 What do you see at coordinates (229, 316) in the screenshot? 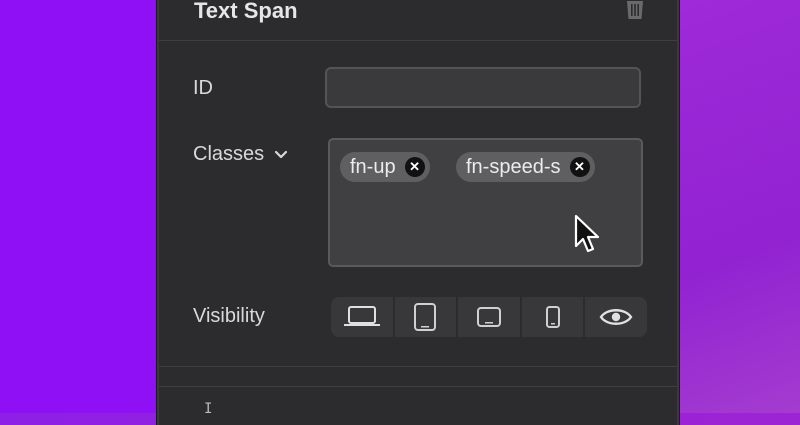
I see `visibility-label: Visibility` at bounding box center [229, 316].